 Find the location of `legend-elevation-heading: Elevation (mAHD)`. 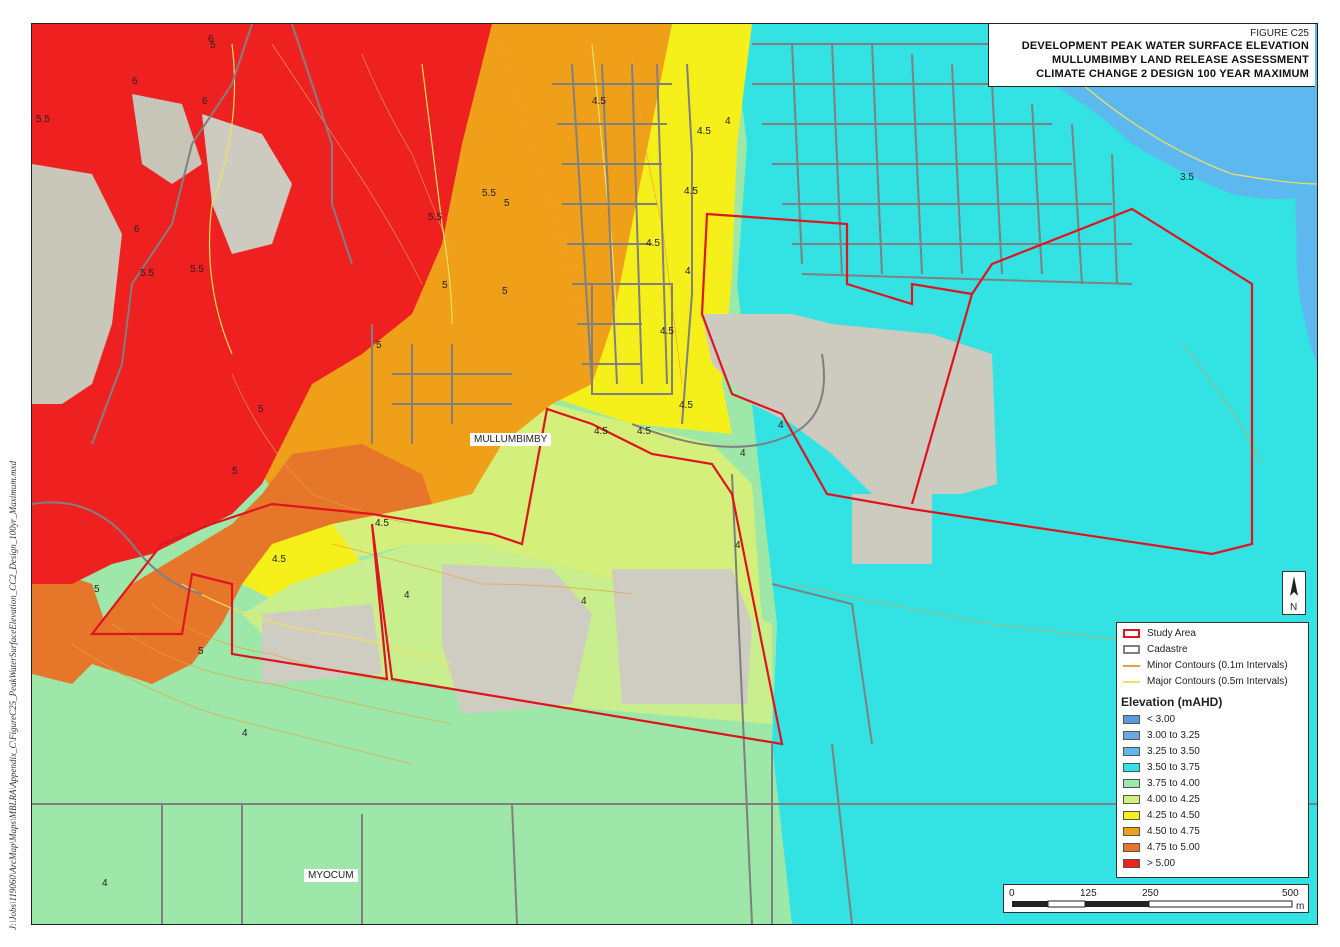

legend-elevation-heading: Elevation (mAHD) is located at coordinates (1172, 702).